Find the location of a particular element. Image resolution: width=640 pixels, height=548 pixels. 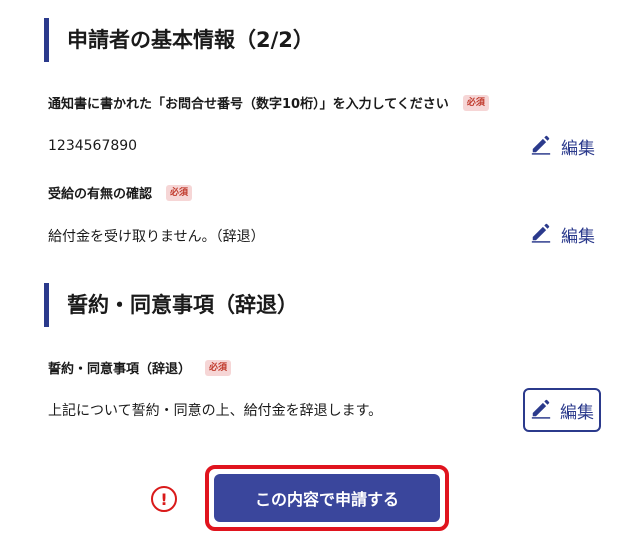

edit-button-receipt-confirmation: 編集 is located at coordinates (562, 234).